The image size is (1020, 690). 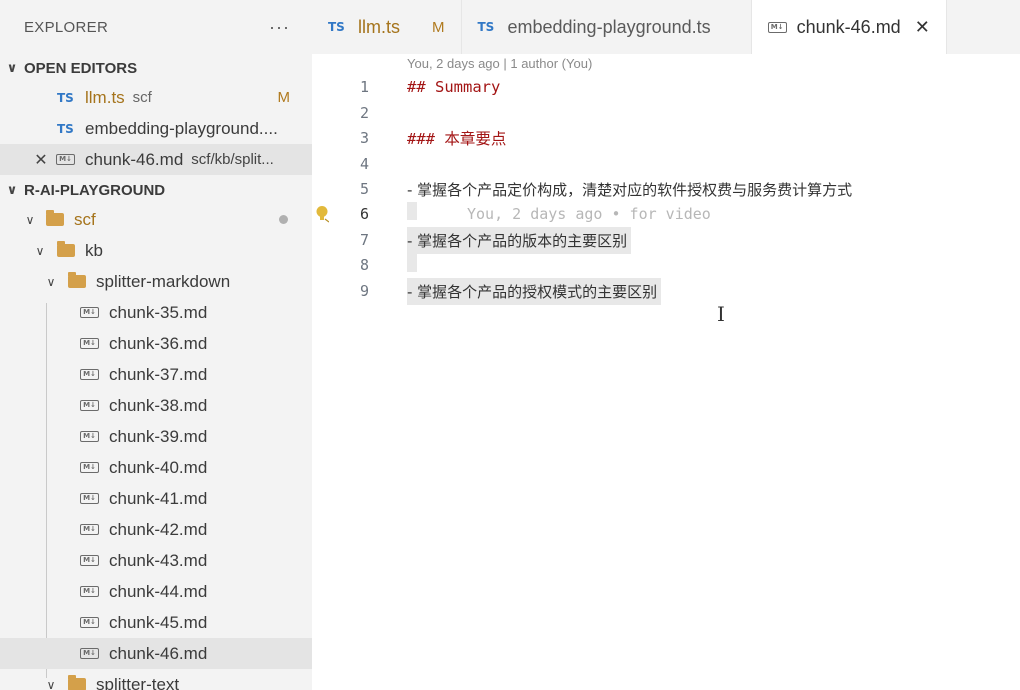 I want to click on text-cursor-icon: I, so click(x=721, y=314).